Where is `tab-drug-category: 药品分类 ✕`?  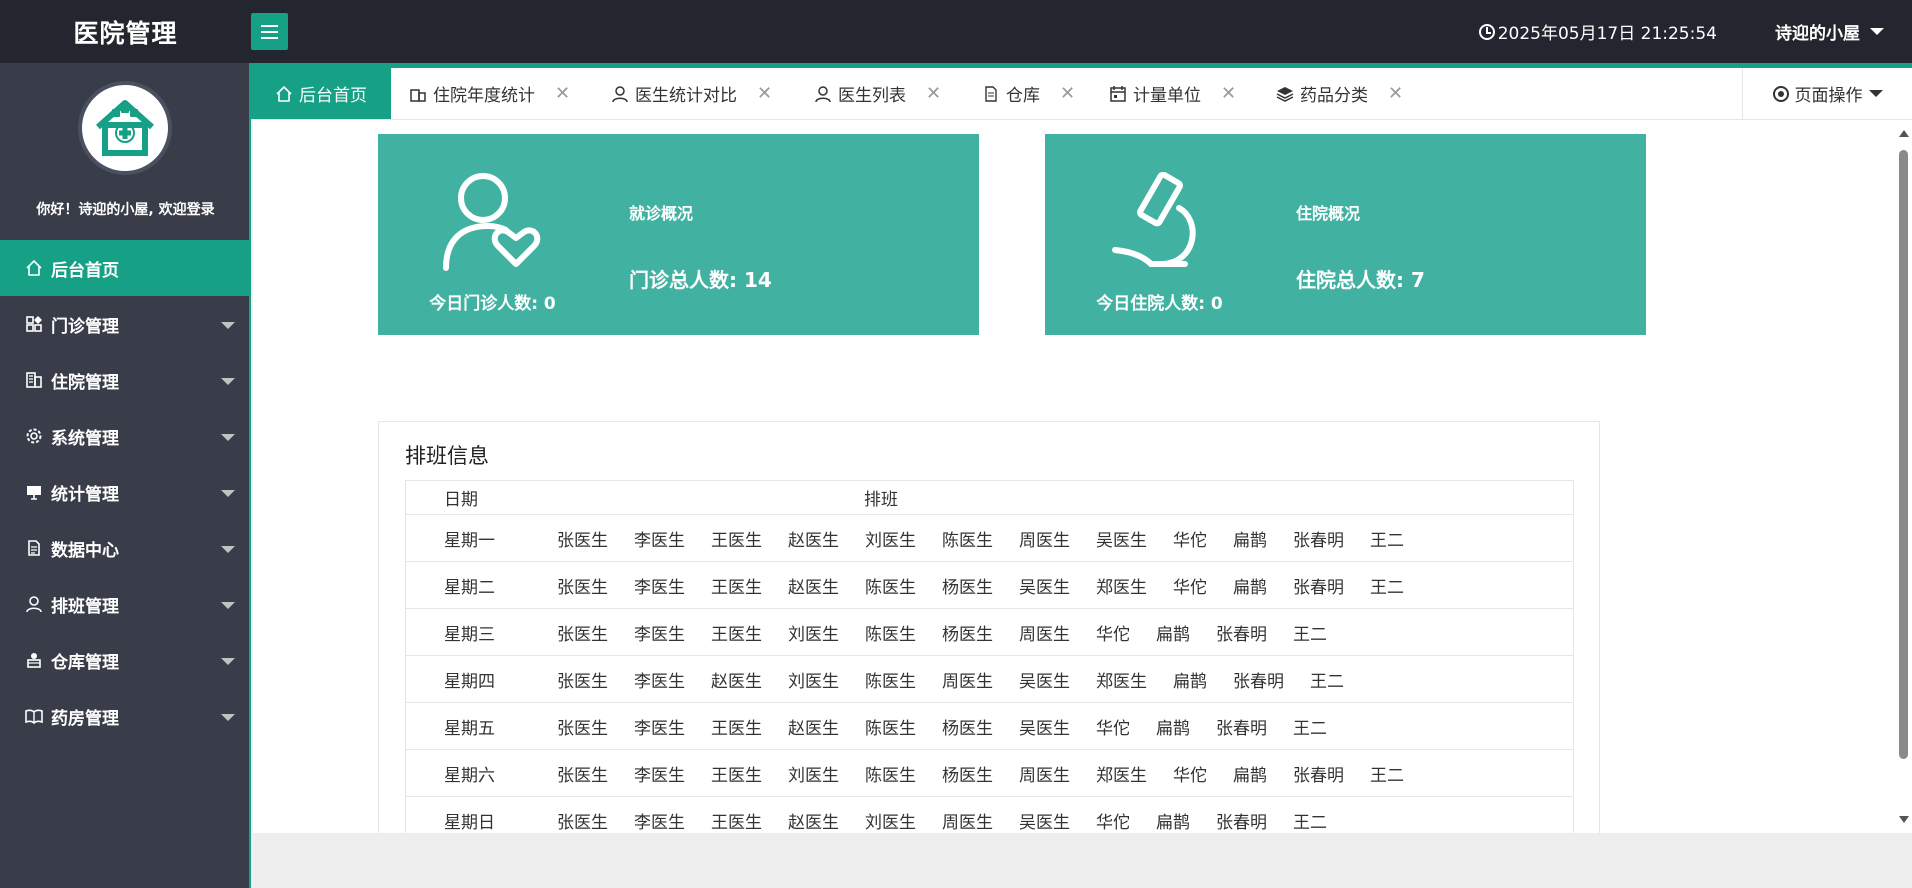
tab-drug-category: 药品分类 ✕ is located at coordinates (1339, 93).